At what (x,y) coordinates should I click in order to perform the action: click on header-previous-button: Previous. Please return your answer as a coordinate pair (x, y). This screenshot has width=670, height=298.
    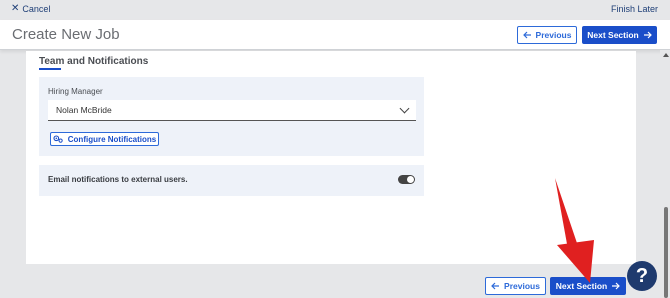
    Looking at the image, I should click on (547, 35).